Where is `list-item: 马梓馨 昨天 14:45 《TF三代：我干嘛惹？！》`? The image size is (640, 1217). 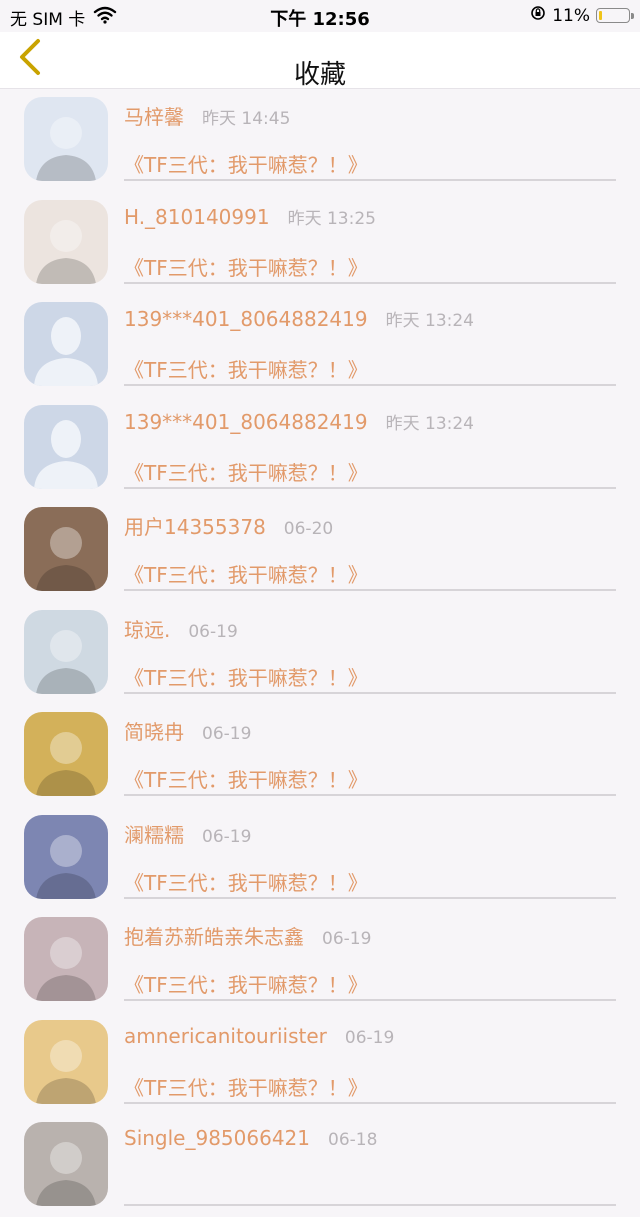
list-item: 马梓馨 昨天 14:45 《TF三代：我干嘛惹？！》 is located at coordinates (320, 140).